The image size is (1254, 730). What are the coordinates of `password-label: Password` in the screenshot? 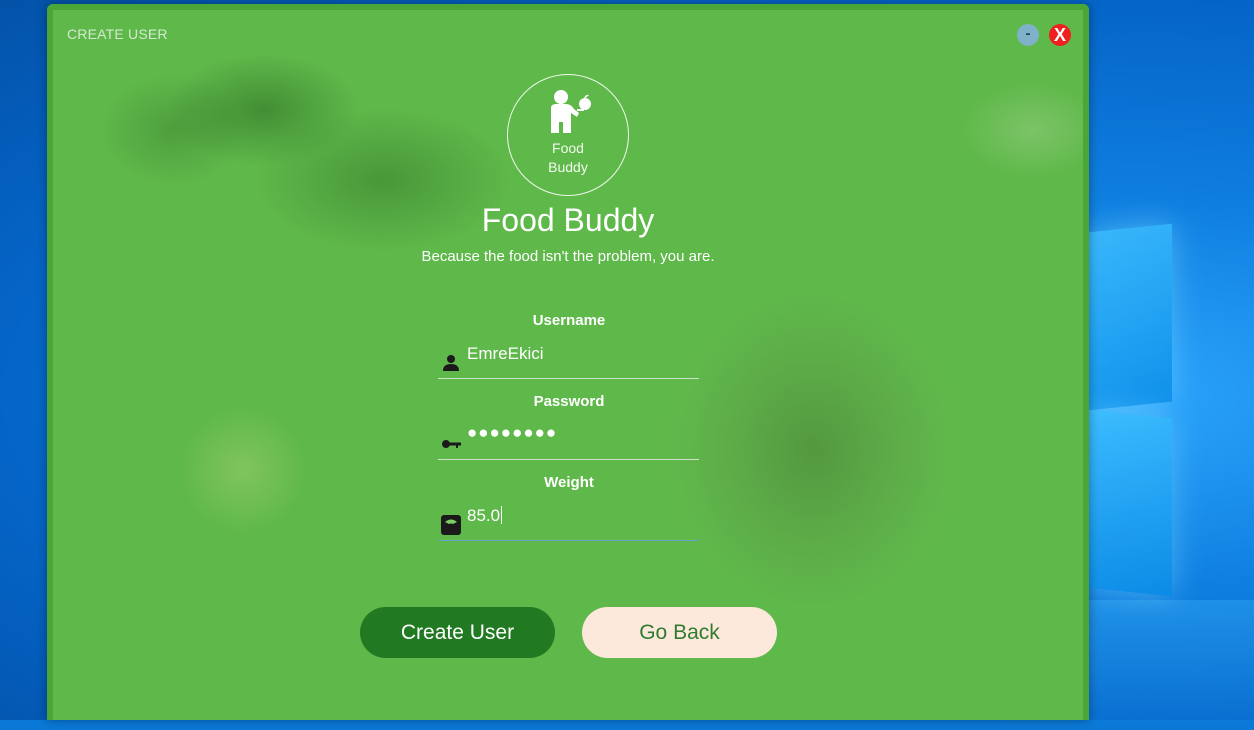 It's located at (569, 401).